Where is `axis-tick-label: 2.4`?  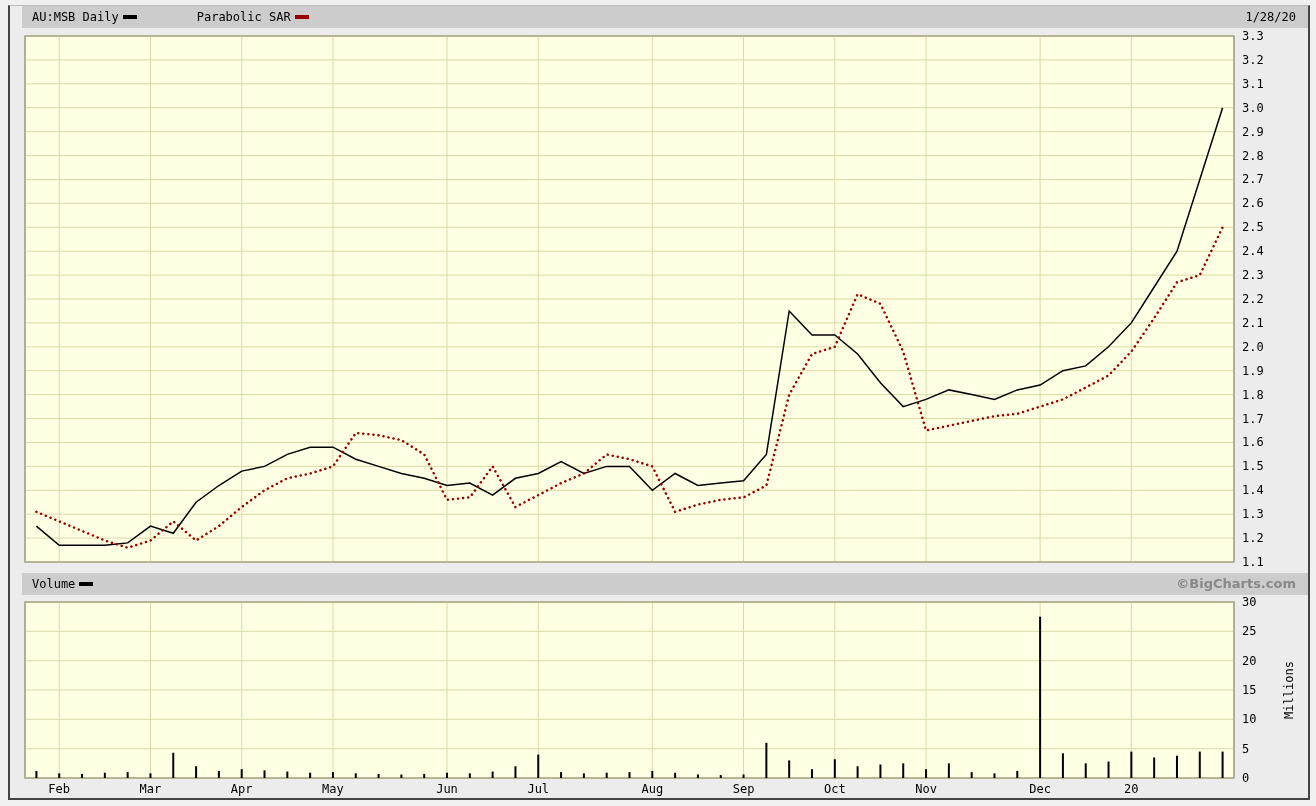 axis-tick-label: 2.4 is located at coordinates (1253, 251).